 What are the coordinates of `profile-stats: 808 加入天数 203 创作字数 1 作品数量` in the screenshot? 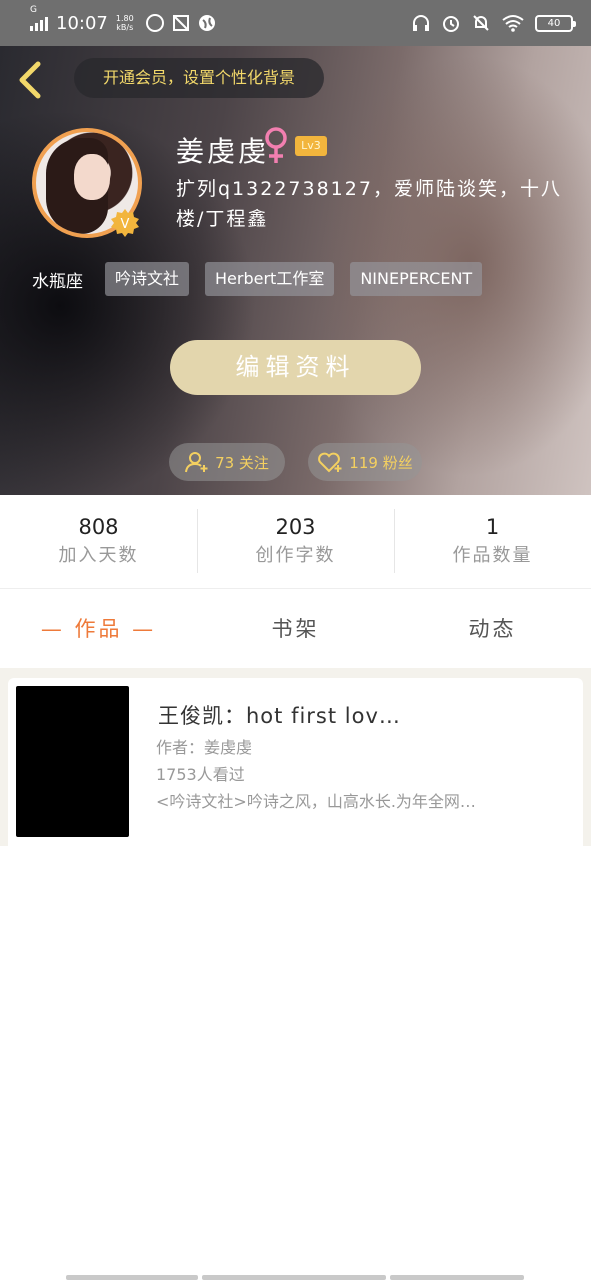 It's located at (295, 542).